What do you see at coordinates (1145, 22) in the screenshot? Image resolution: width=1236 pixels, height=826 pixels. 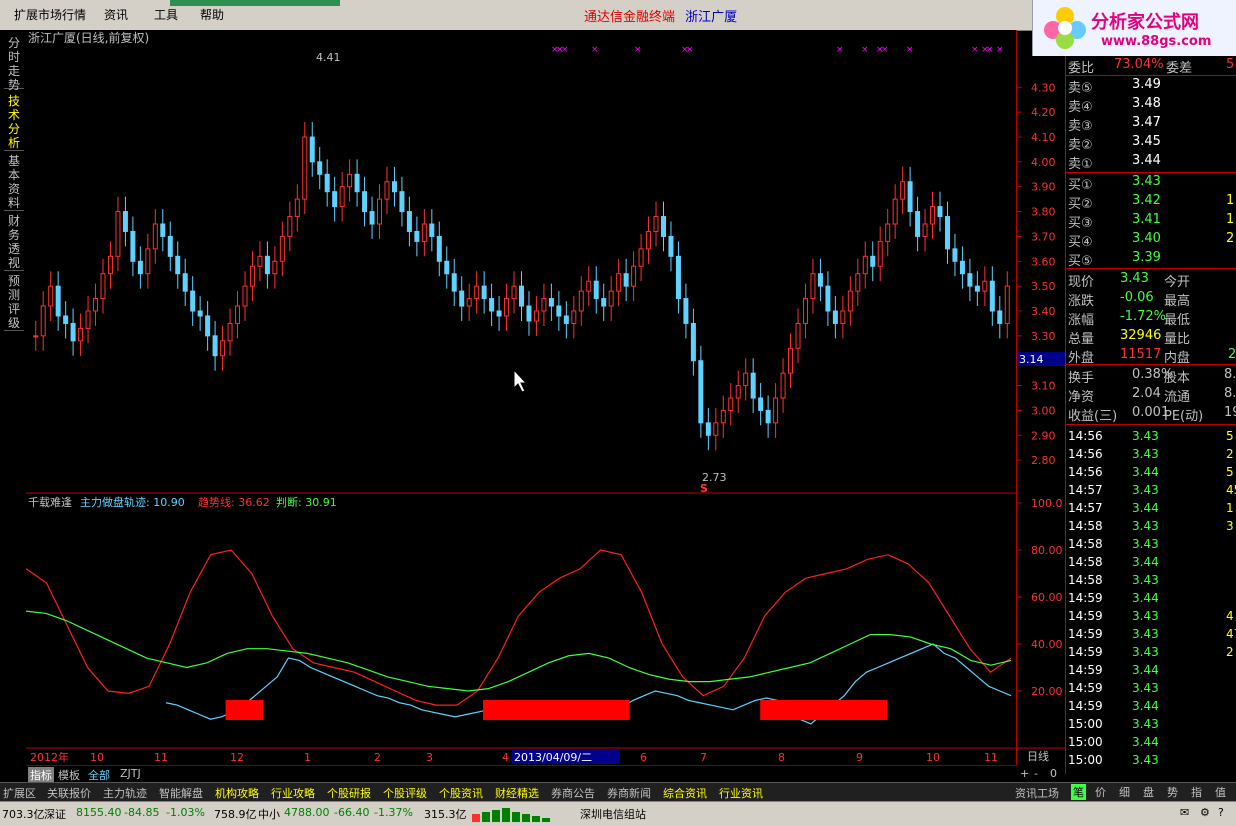 I see `logo-title: 分析家公式网` at bounding box center [1145, 22].